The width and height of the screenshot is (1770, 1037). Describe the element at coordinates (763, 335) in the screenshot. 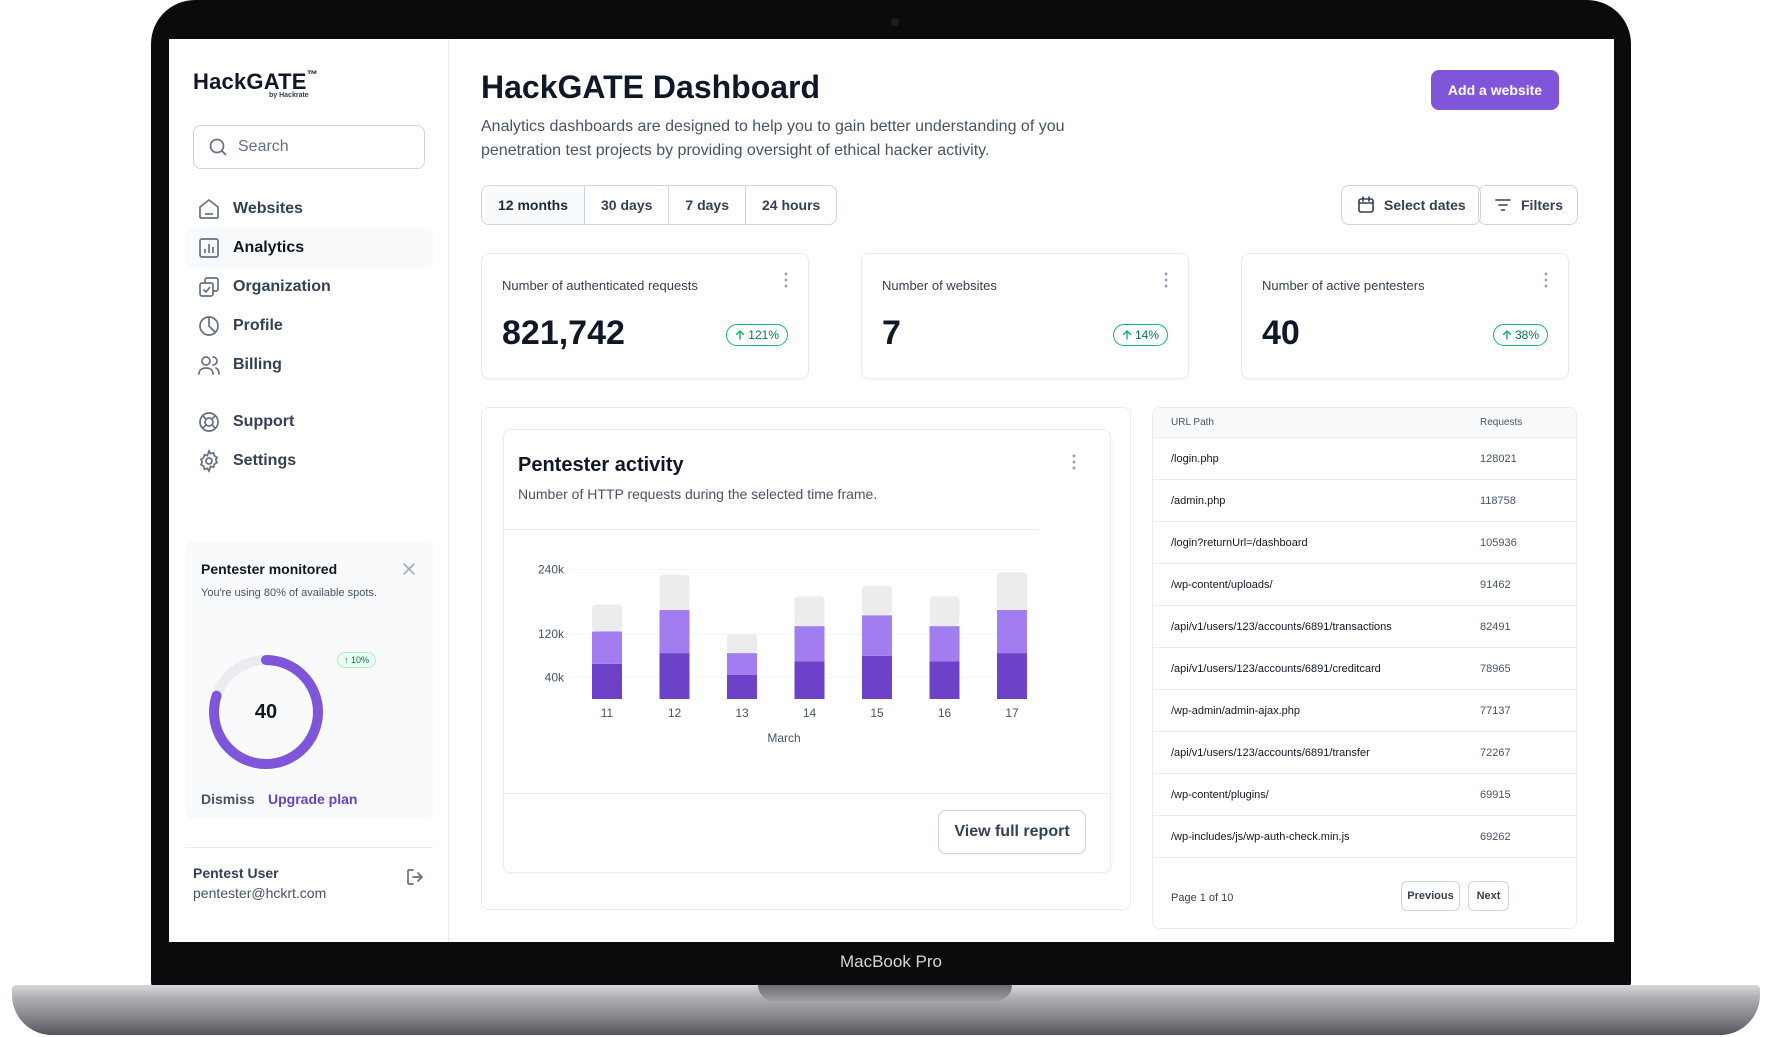

I see `stat-change-value: 121%` at that location.